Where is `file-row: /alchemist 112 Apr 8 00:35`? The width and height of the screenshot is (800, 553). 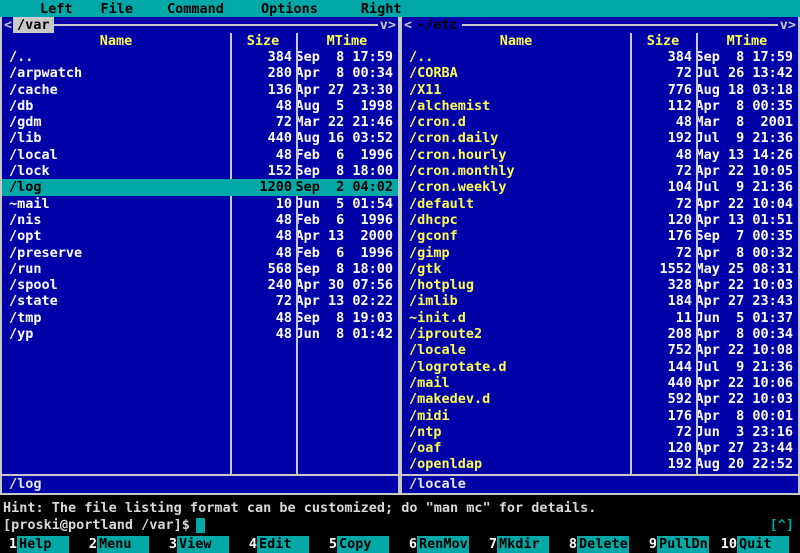
file-row: /alchemist 112 Apr 8 00:35 is located at coordinates (600, 106).